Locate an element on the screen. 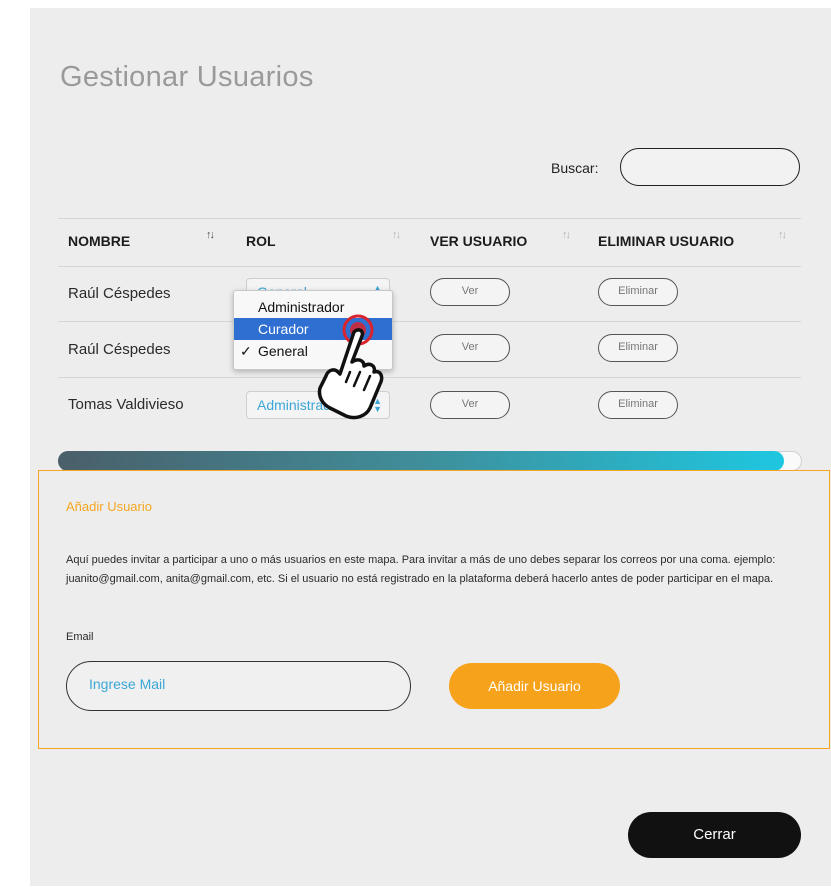  horizontal-scrollbar-thumb is located at coordinates (421, 461).